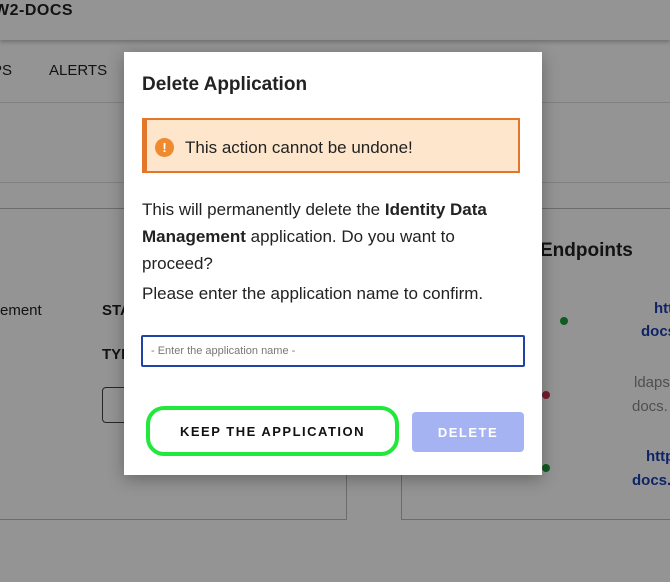  I want to click on message-prefix: This will permanently delete the, so click(263, 209).